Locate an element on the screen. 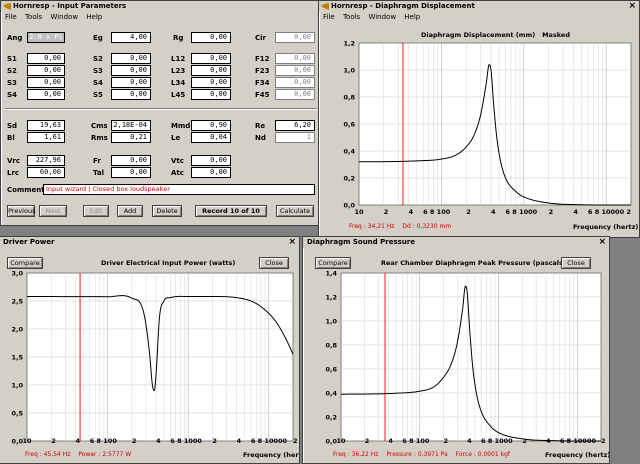 Image resolution: width=640 pixels, height=464 pixels. edit-button: Edit is located at coordinates (96, 211).